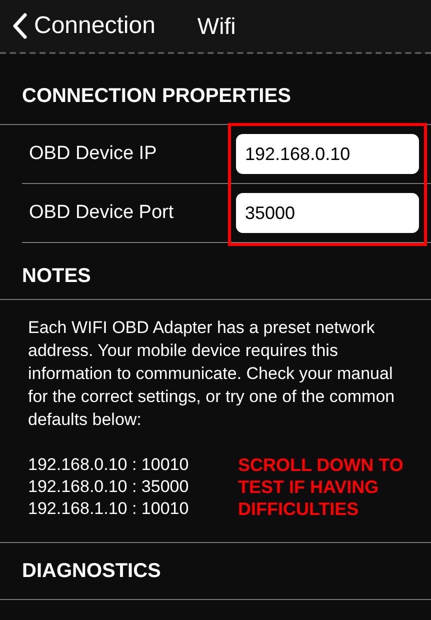 The width and height of the screenshot is (431, 620). Describe the element at coordinates (109, 465) in the screenshot. I see `default-address: 192.168.0.10 : 10010` at that location.